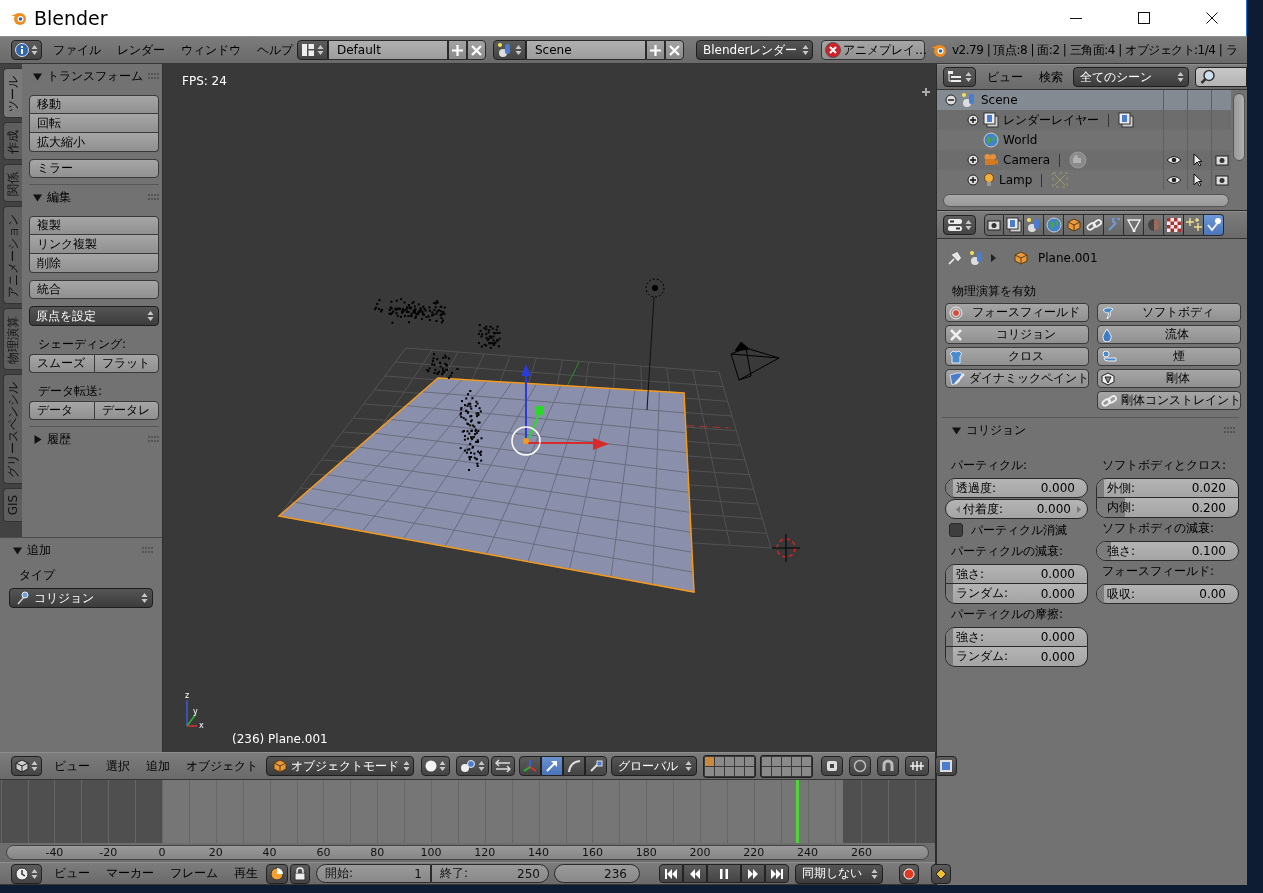 This screenshot has width=1263, height=893. I want to click on frame-ruler, so click(467, 852).